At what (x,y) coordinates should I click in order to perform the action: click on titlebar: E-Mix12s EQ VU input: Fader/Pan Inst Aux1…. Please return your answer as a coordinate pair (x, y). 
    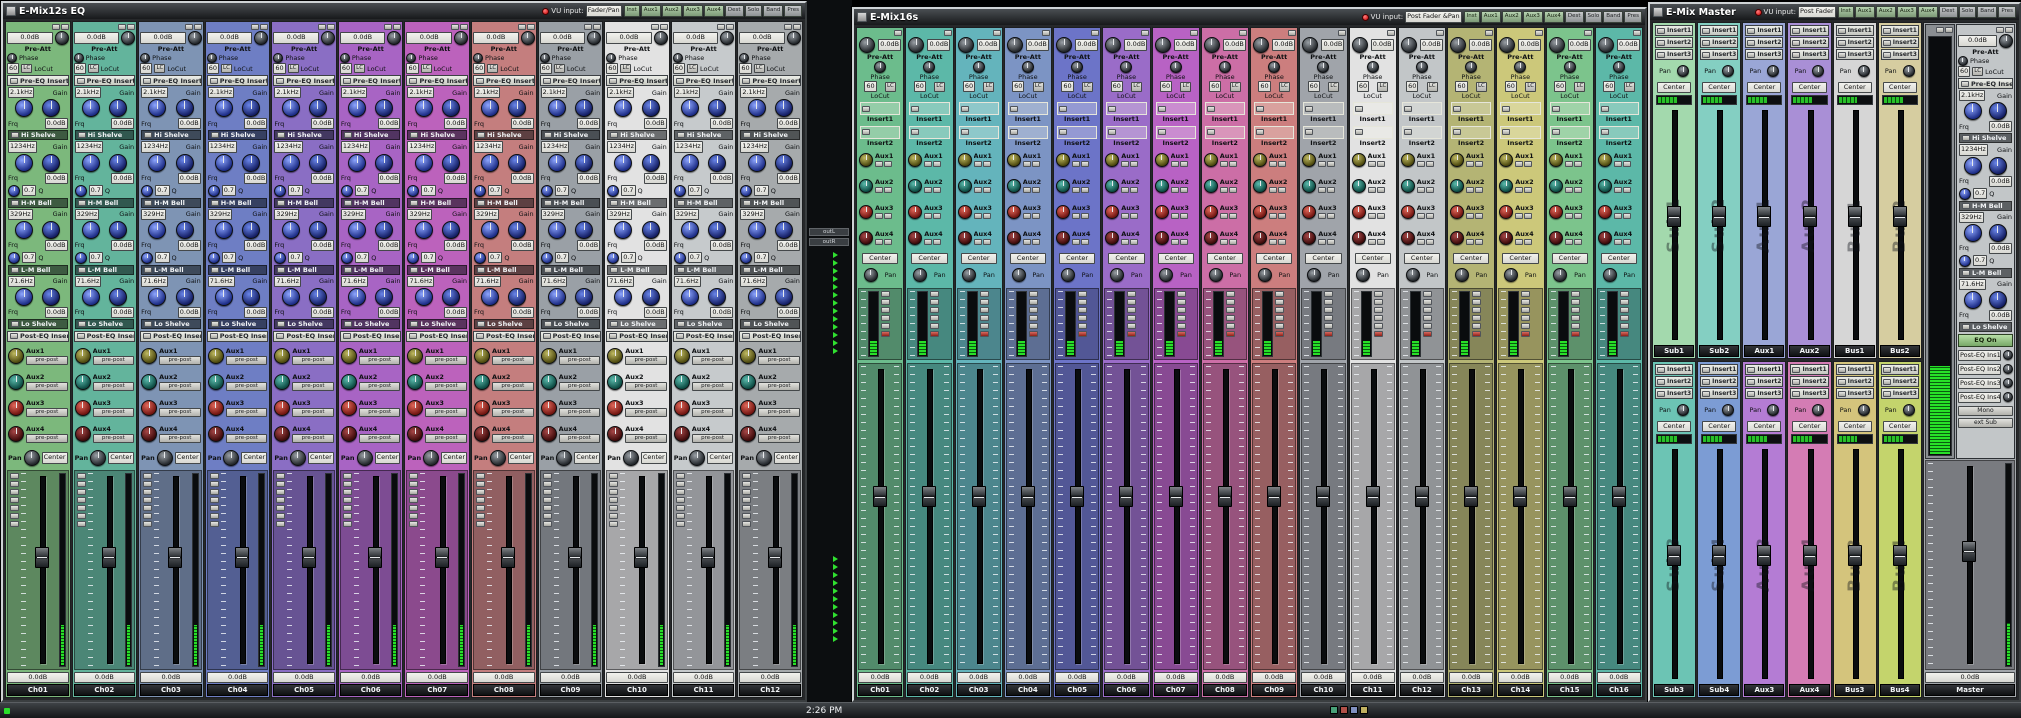
    Looking at the image, I should click on (404, 11).